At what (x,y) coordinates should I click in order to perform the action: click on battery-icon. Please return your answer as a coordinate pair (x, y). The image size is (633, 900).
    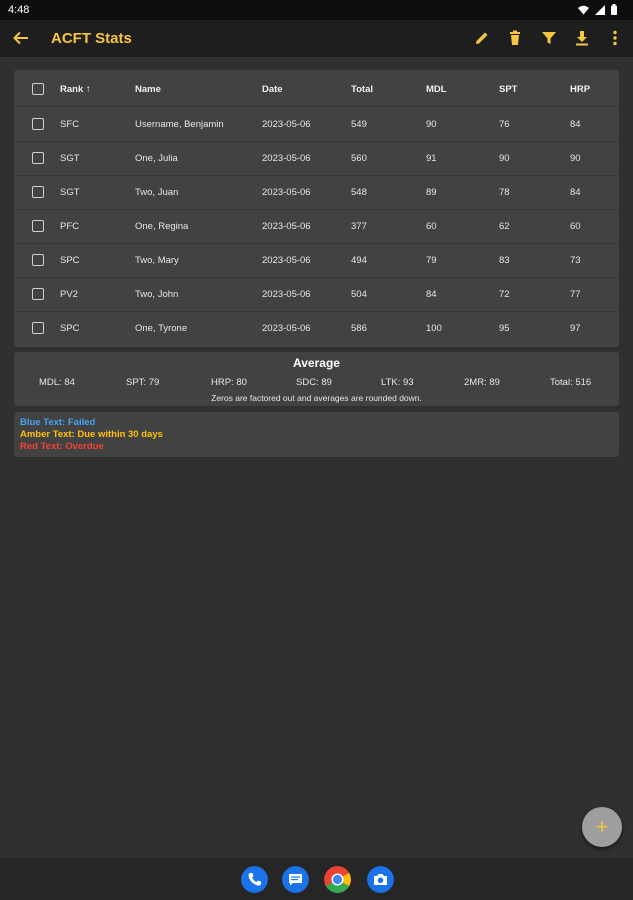
    Looking at the image, I should click on (614, 9).